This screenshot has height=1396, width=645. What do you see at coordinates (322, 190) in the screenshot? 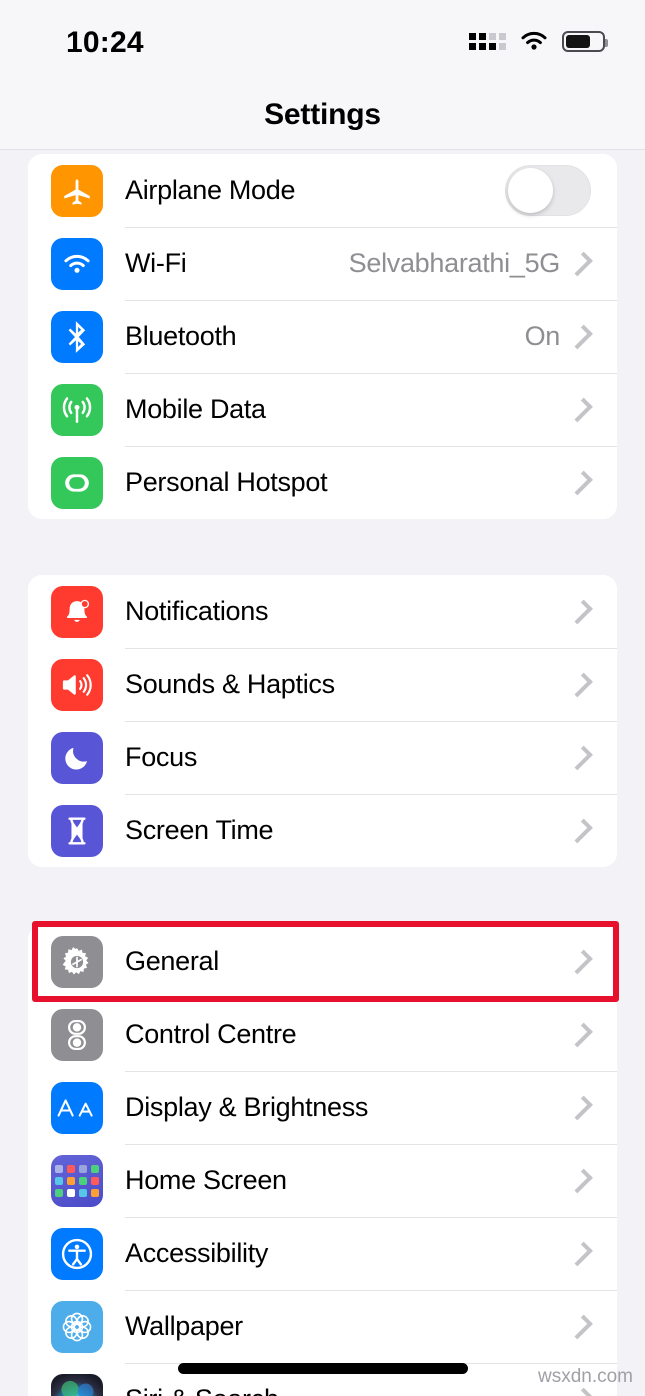
I see `settings-row-airplane-mode: Airplane Mode` at bounding box center [322, 190].